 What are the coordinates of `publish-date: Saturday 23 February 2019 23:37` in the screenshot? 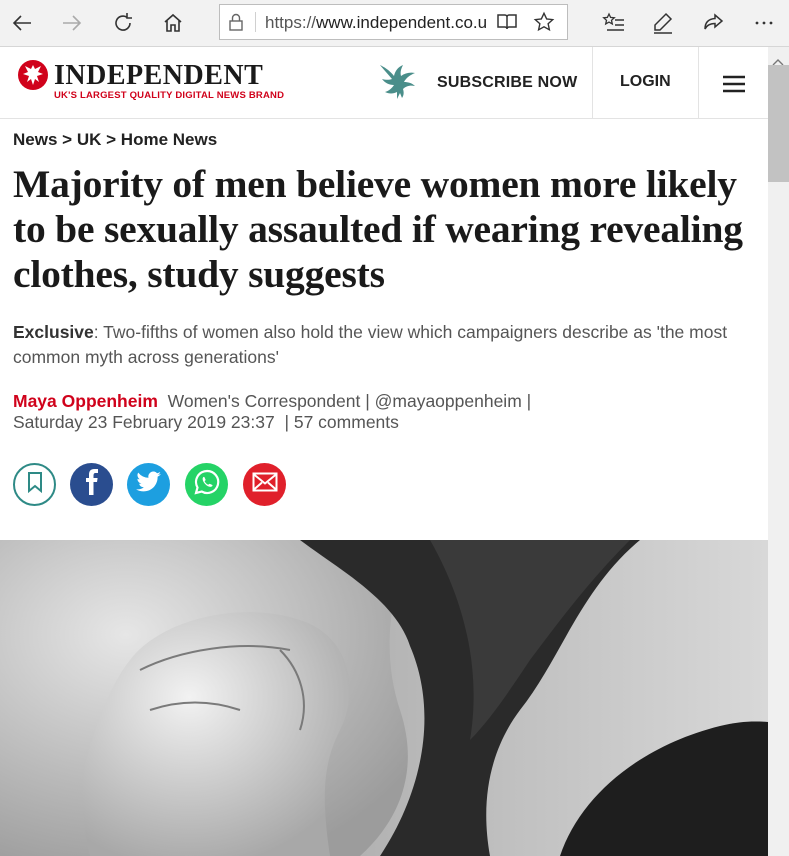 It's located at (144, 422).